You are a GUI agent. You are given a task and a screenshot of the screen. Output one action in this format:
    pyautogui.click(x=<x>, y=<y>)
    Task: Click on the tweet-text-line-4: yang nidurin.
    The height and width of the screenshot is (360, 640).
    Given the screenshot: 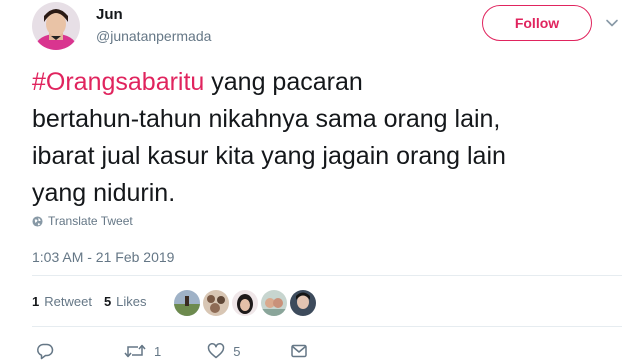 What is the action you would take?
    pyautogui.click(x=104, y=193)
    